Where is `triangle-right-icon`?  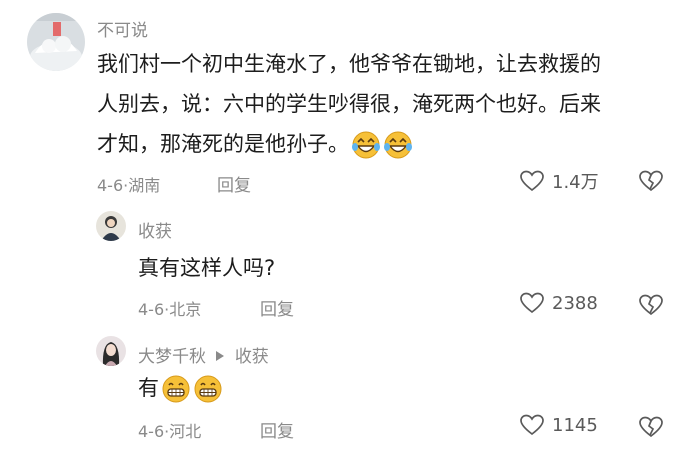 triangle-right-icon is located at coordinates (220, 356).